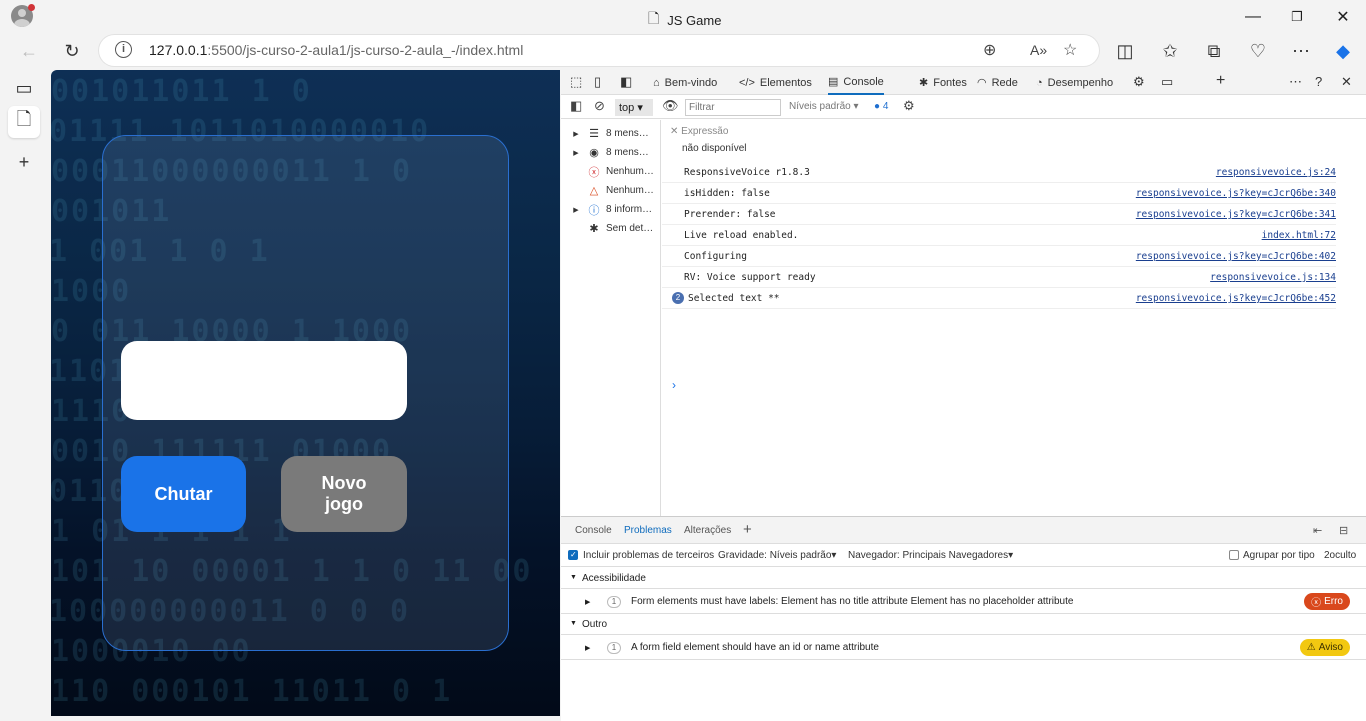 The width and height of the screenshot is (1366, 721). I want to click on refresh-button: ↻, so click(72, 51).